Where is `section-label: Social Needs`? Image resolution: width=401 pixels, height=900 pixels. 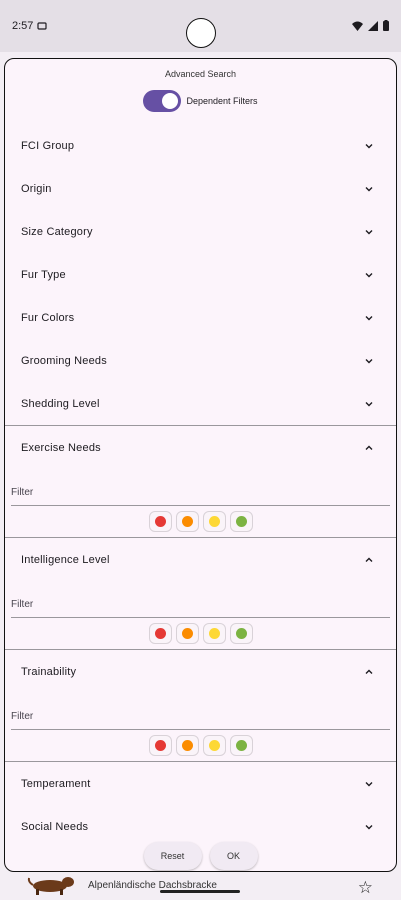 section-label: Social Needs is located at coordinates (55, 826).